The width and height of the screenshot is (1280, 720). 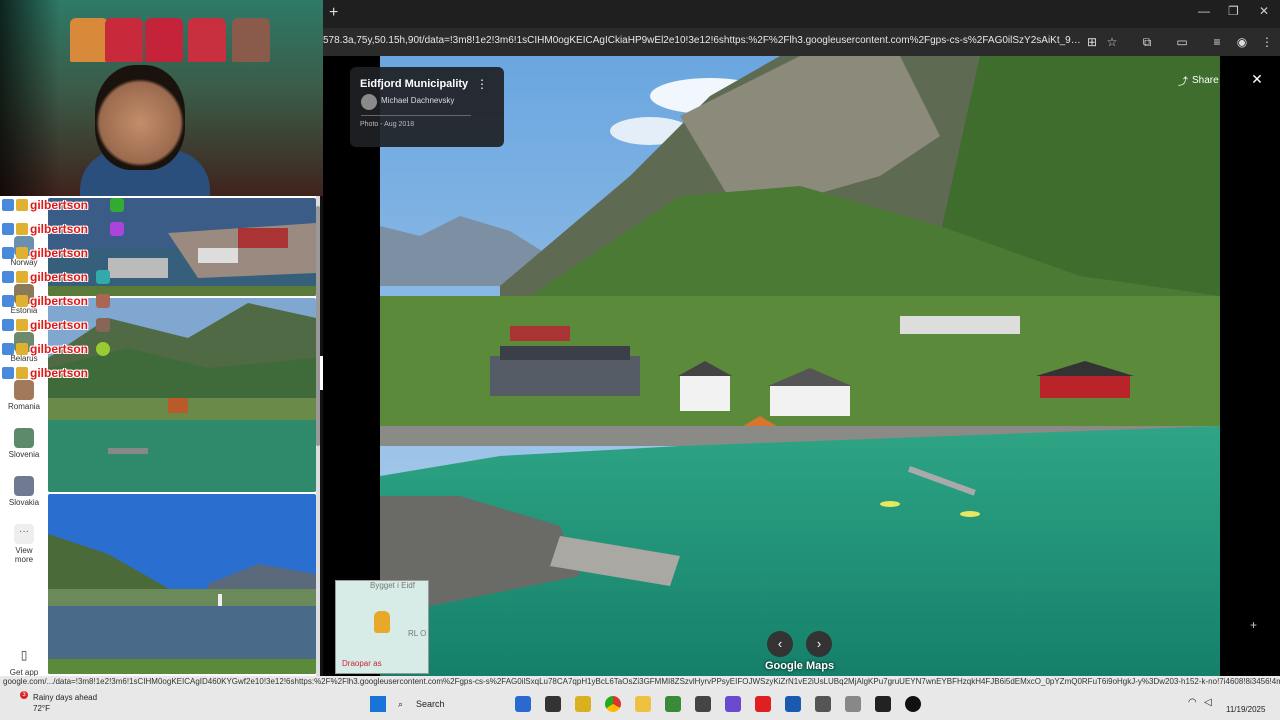 I want to click on scrollbar, so click(x=318, y=436).